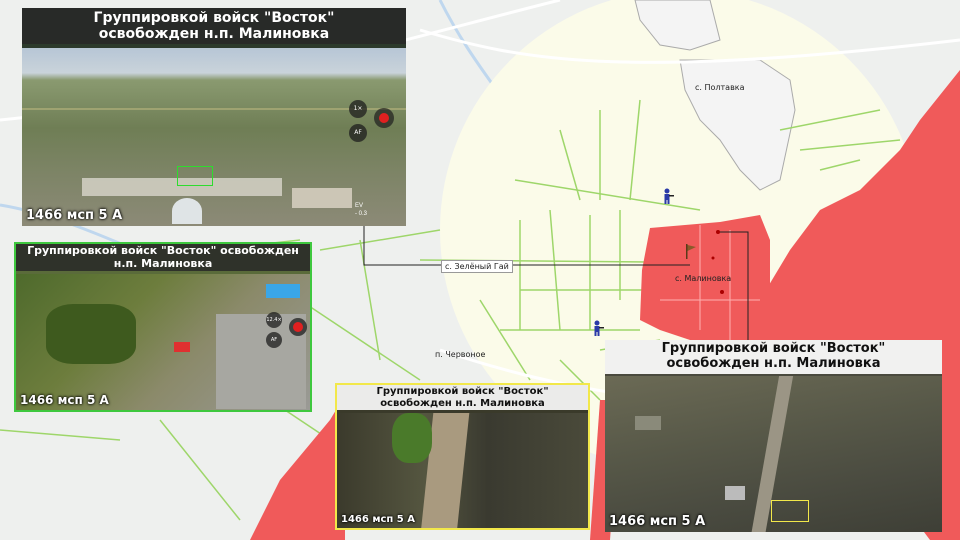 This screenshot has height=540, width=960. What do you see at coordinates (361, 214) in the screenshot?
I see `ev-value: - 0.3` at bounding box center [361, 214].